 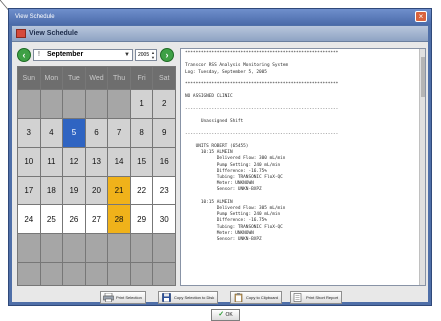 What do you see at coordinates (164, 104) in the screenshot?
I see `calendar-day: 2` at bounding box center [164, 104].